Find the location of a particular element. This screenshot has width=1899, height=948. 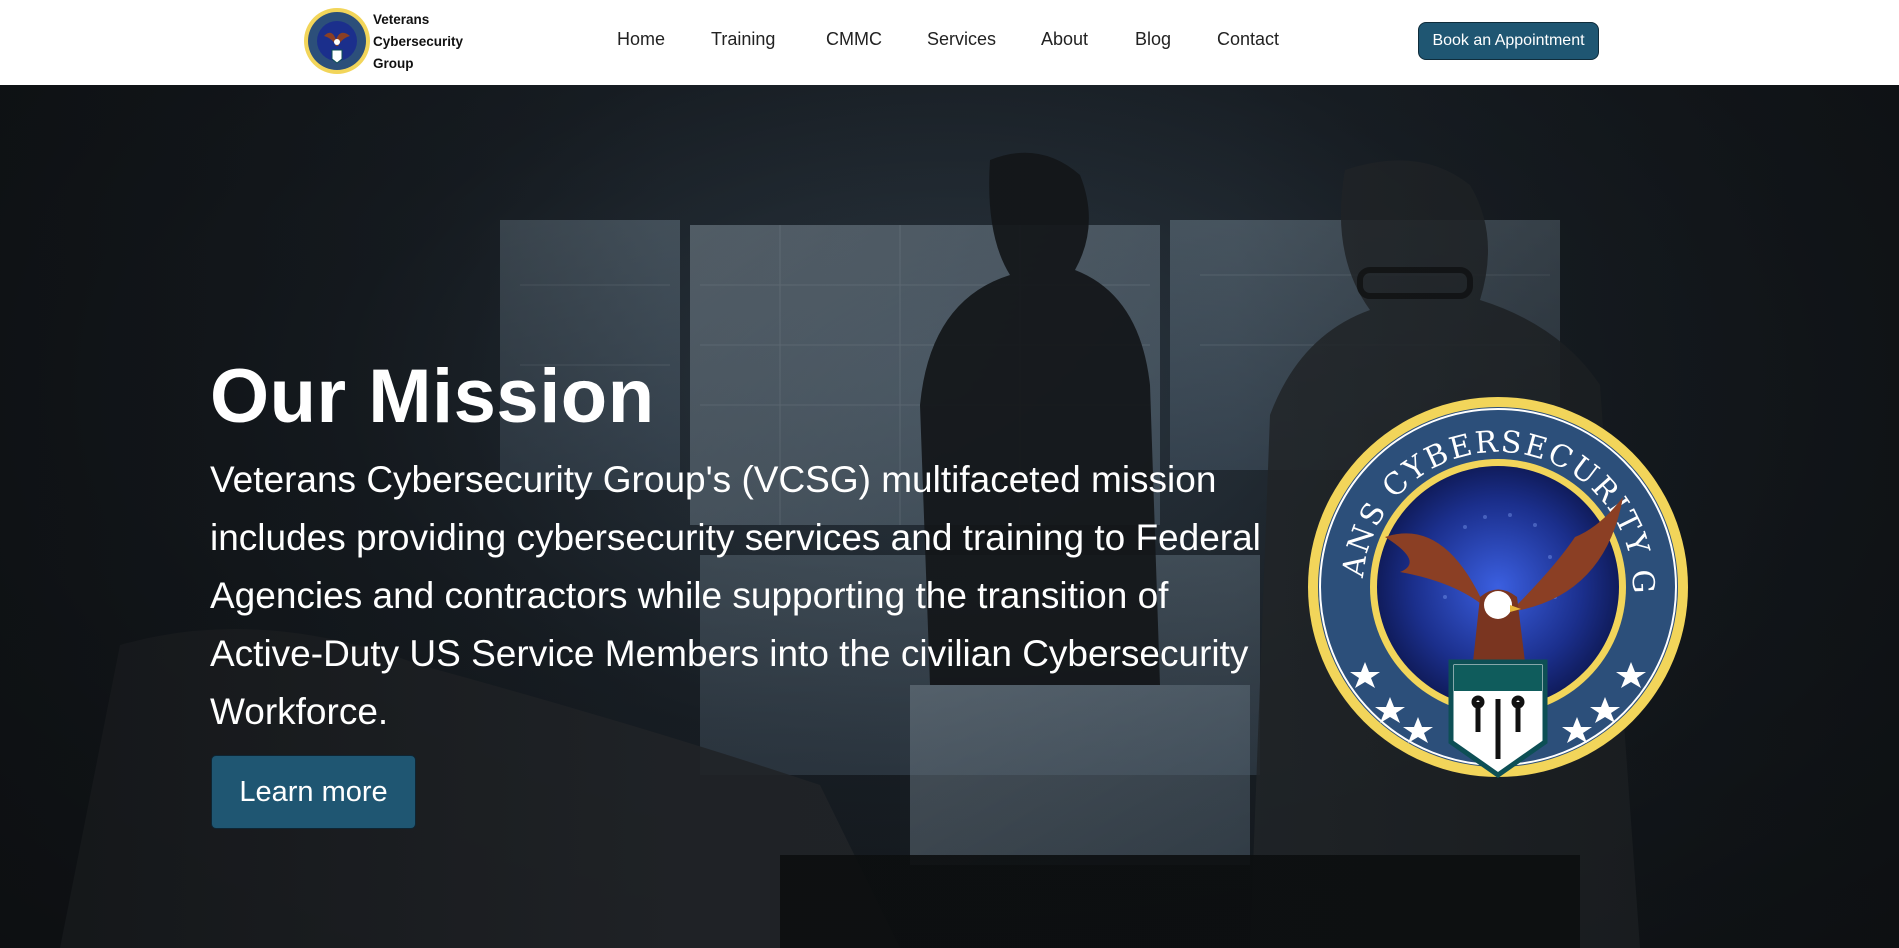

book-appointment-button: Book an Appointment is located at coordinates (1508, 41).